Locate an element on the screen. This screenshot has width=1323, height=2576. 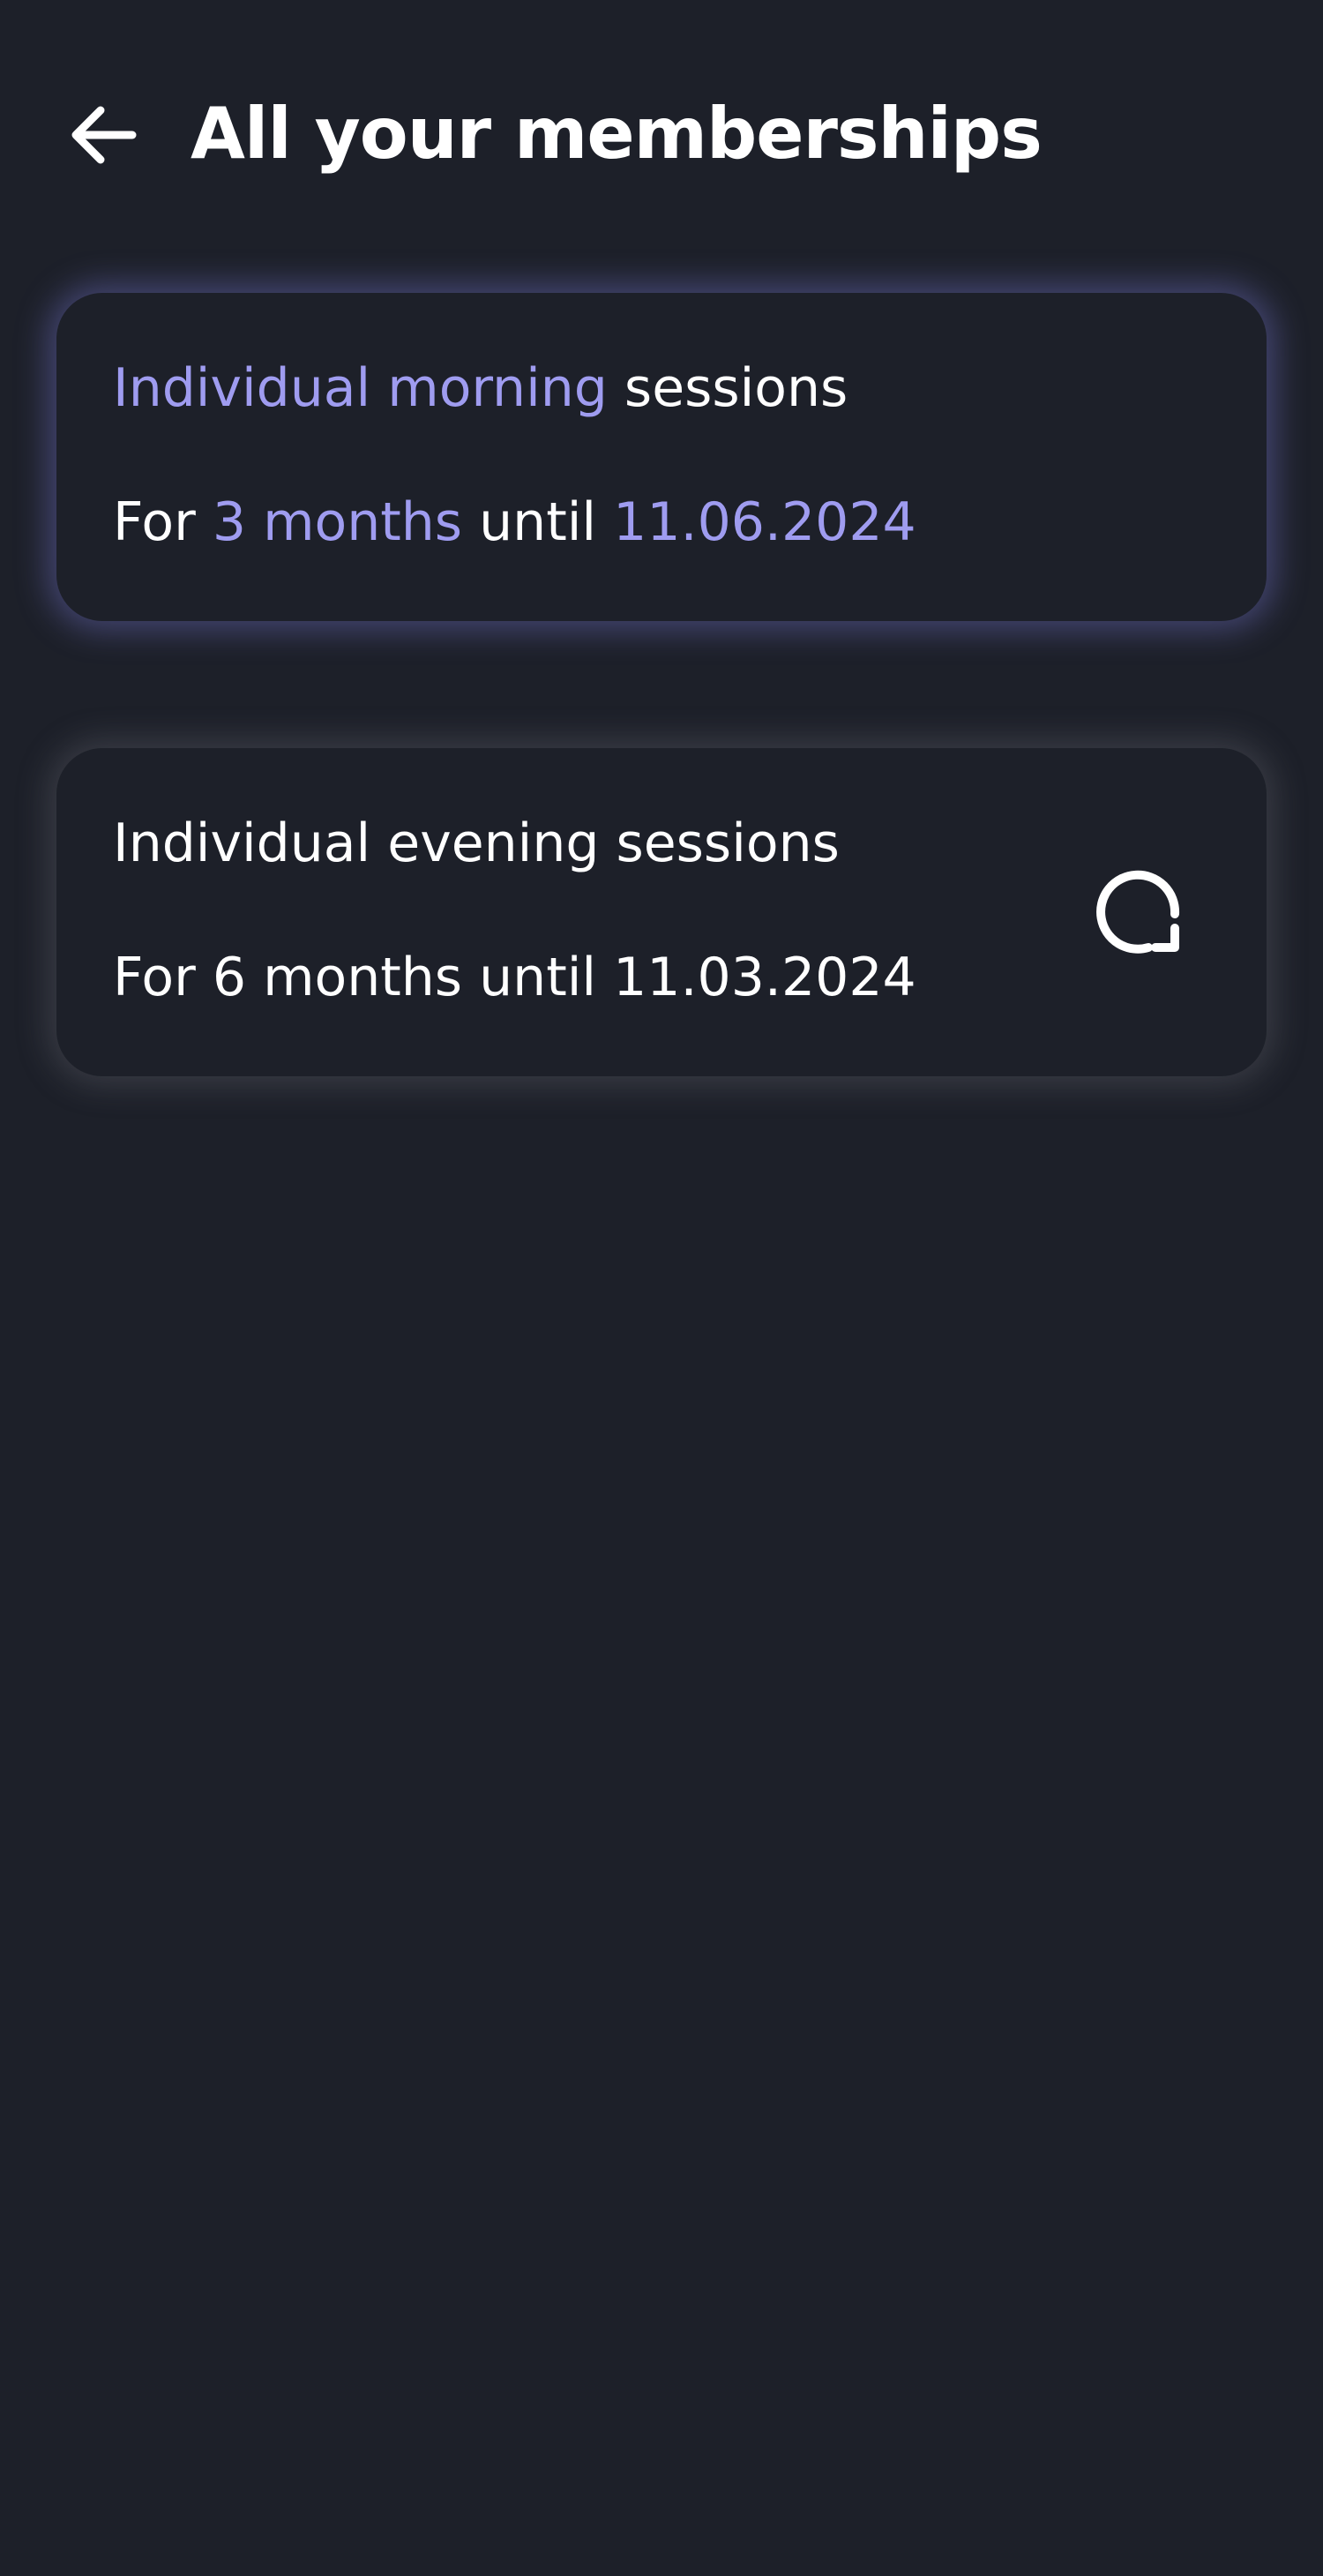
header: All your memberships is located at coordinates (661, 132).